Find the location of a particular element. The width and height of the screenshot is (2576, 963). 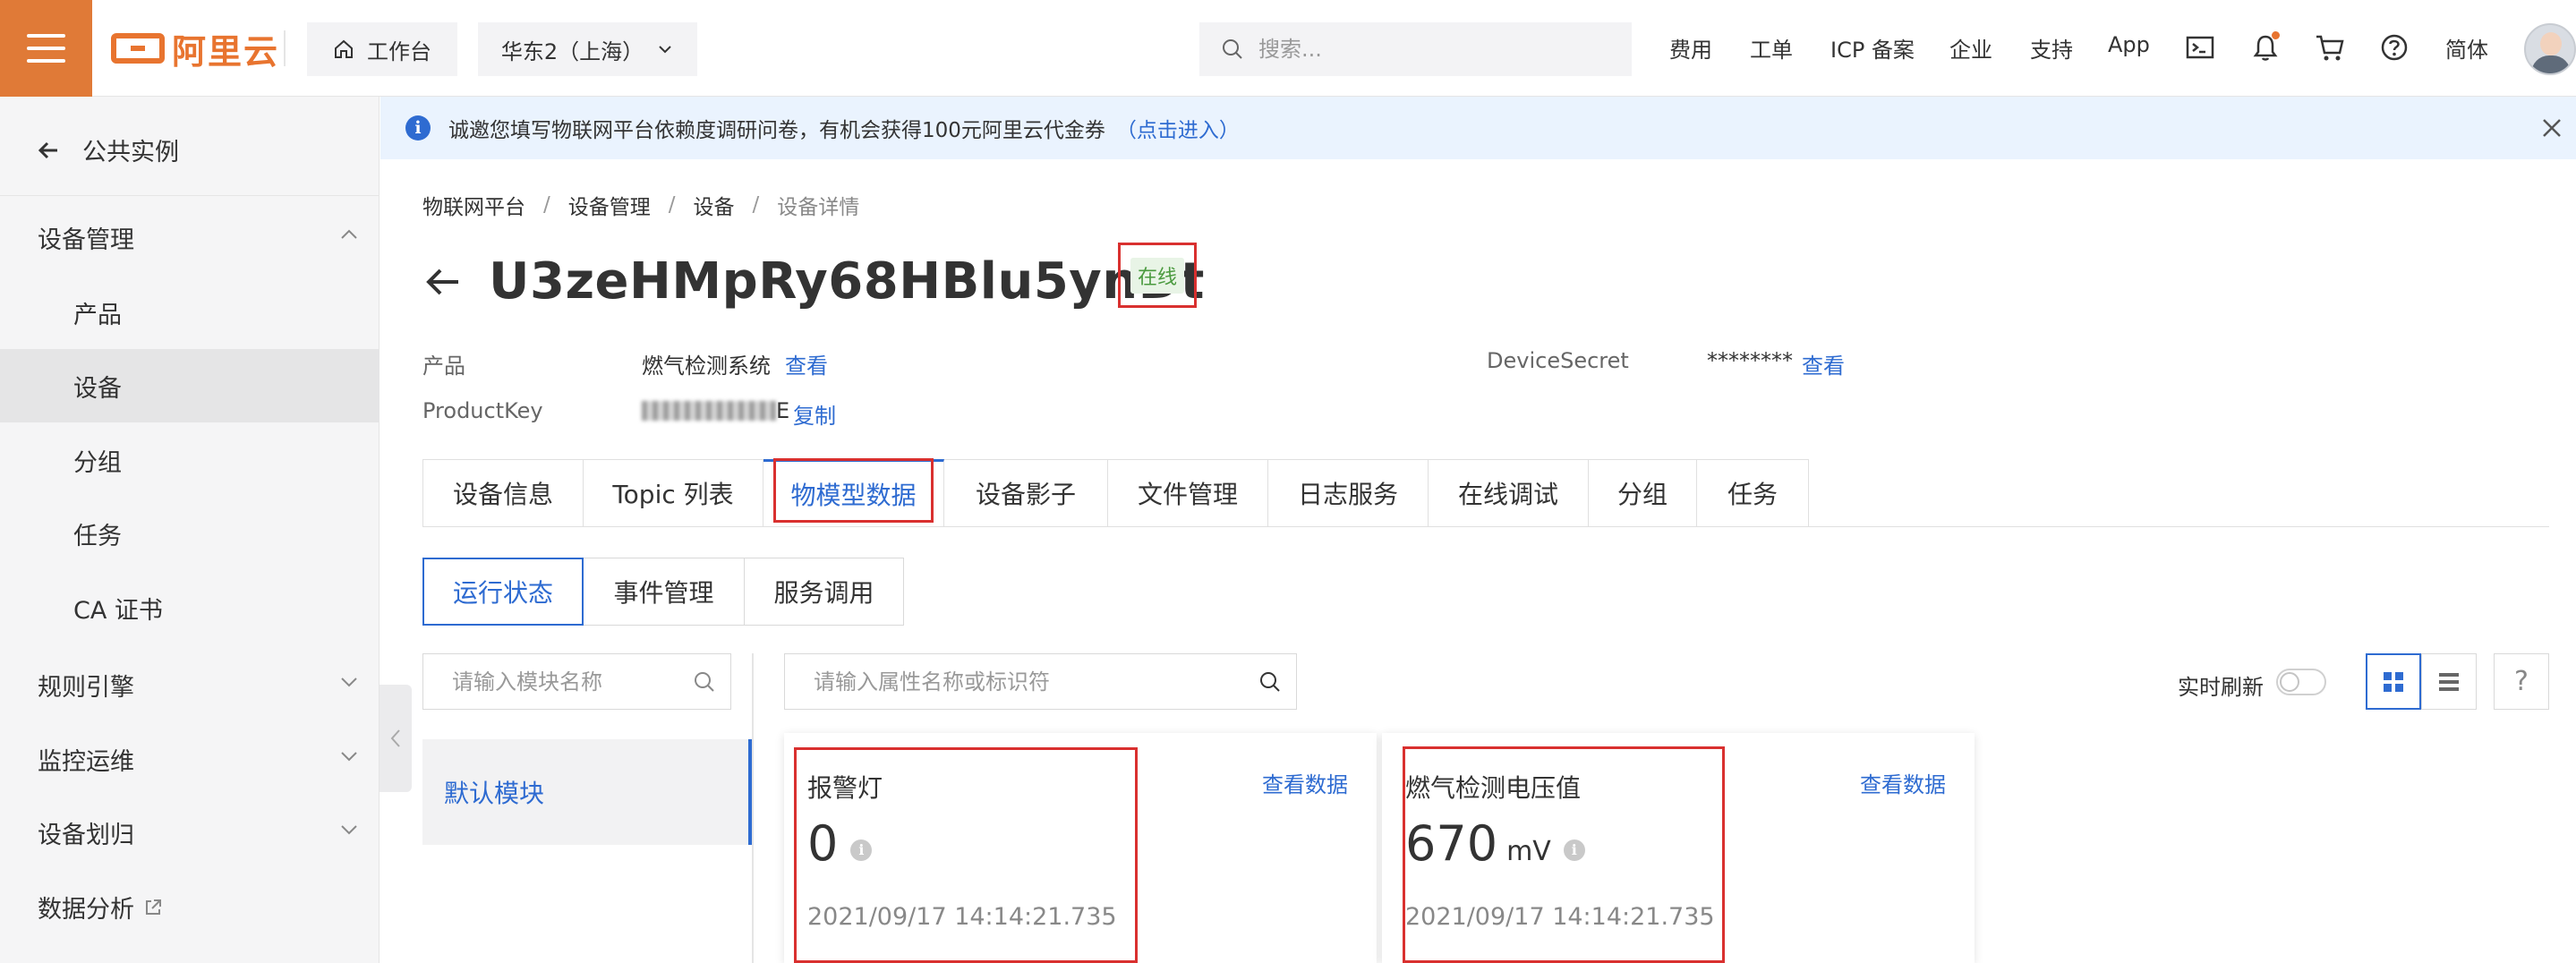

sub-tabs: 运行状态 事件管理 服务调用 is located at coordinates (663, 592).